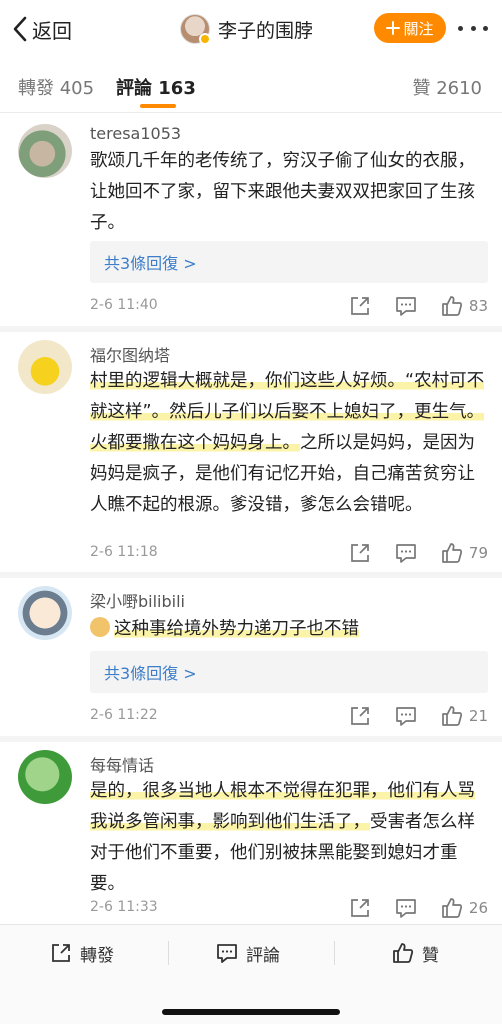 Image resolution: width=502 pixels, height=1024 pixels. Describe the element at coordinates (195, 29) in the screenshot. I see `author-avatar` at that location.